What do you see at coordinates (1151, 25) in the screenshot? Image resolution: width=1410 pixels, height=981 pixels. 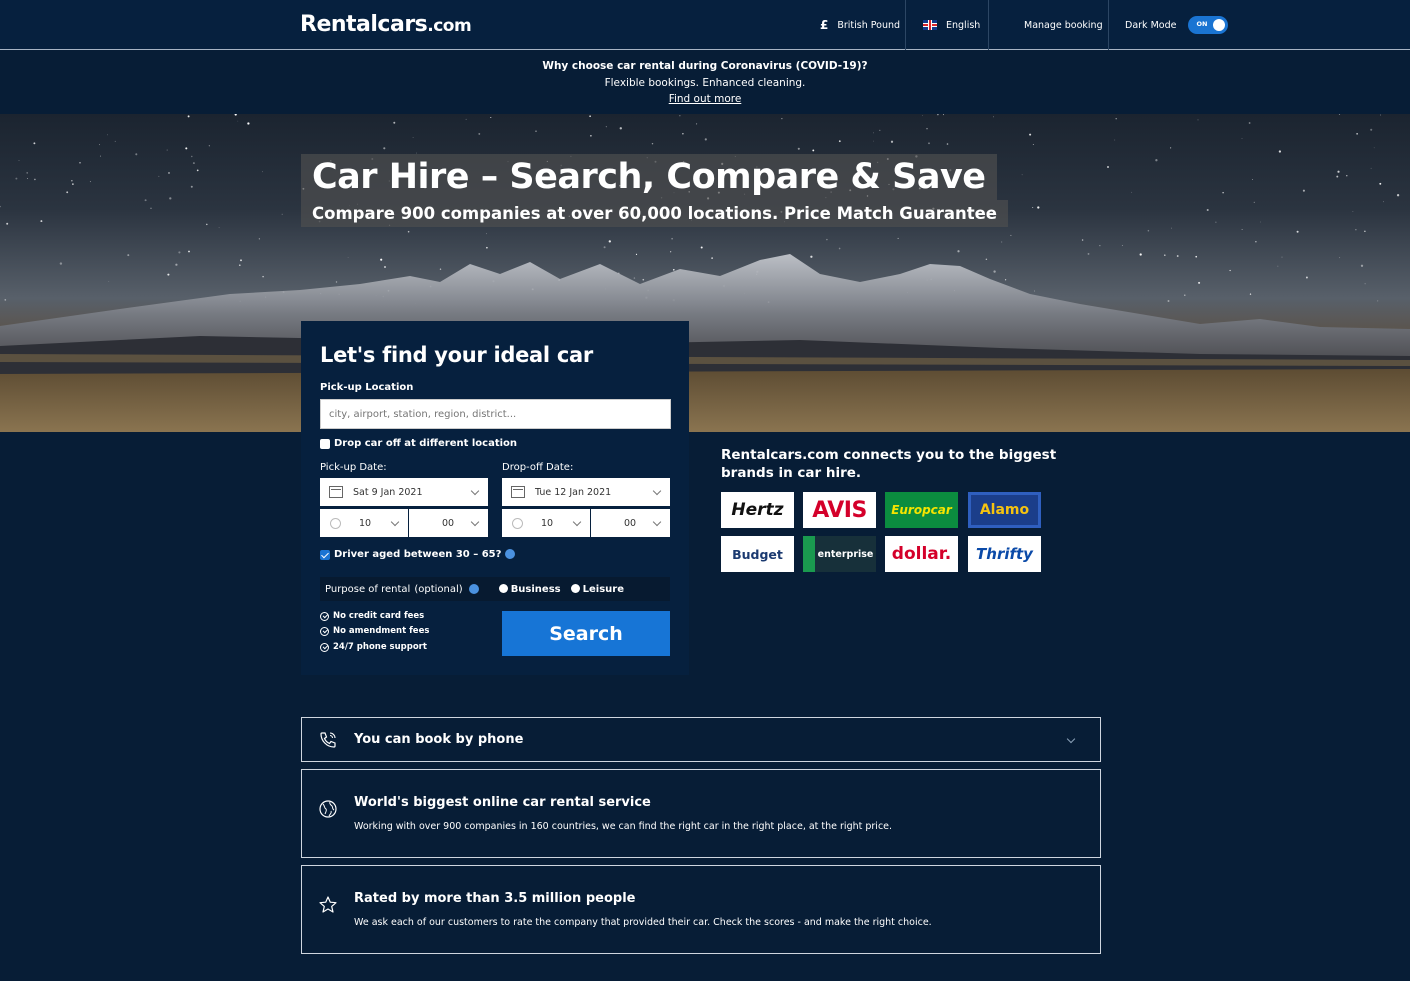 I see `dark-mode-label: Dark Mode` at bounding box center [1151, 25].